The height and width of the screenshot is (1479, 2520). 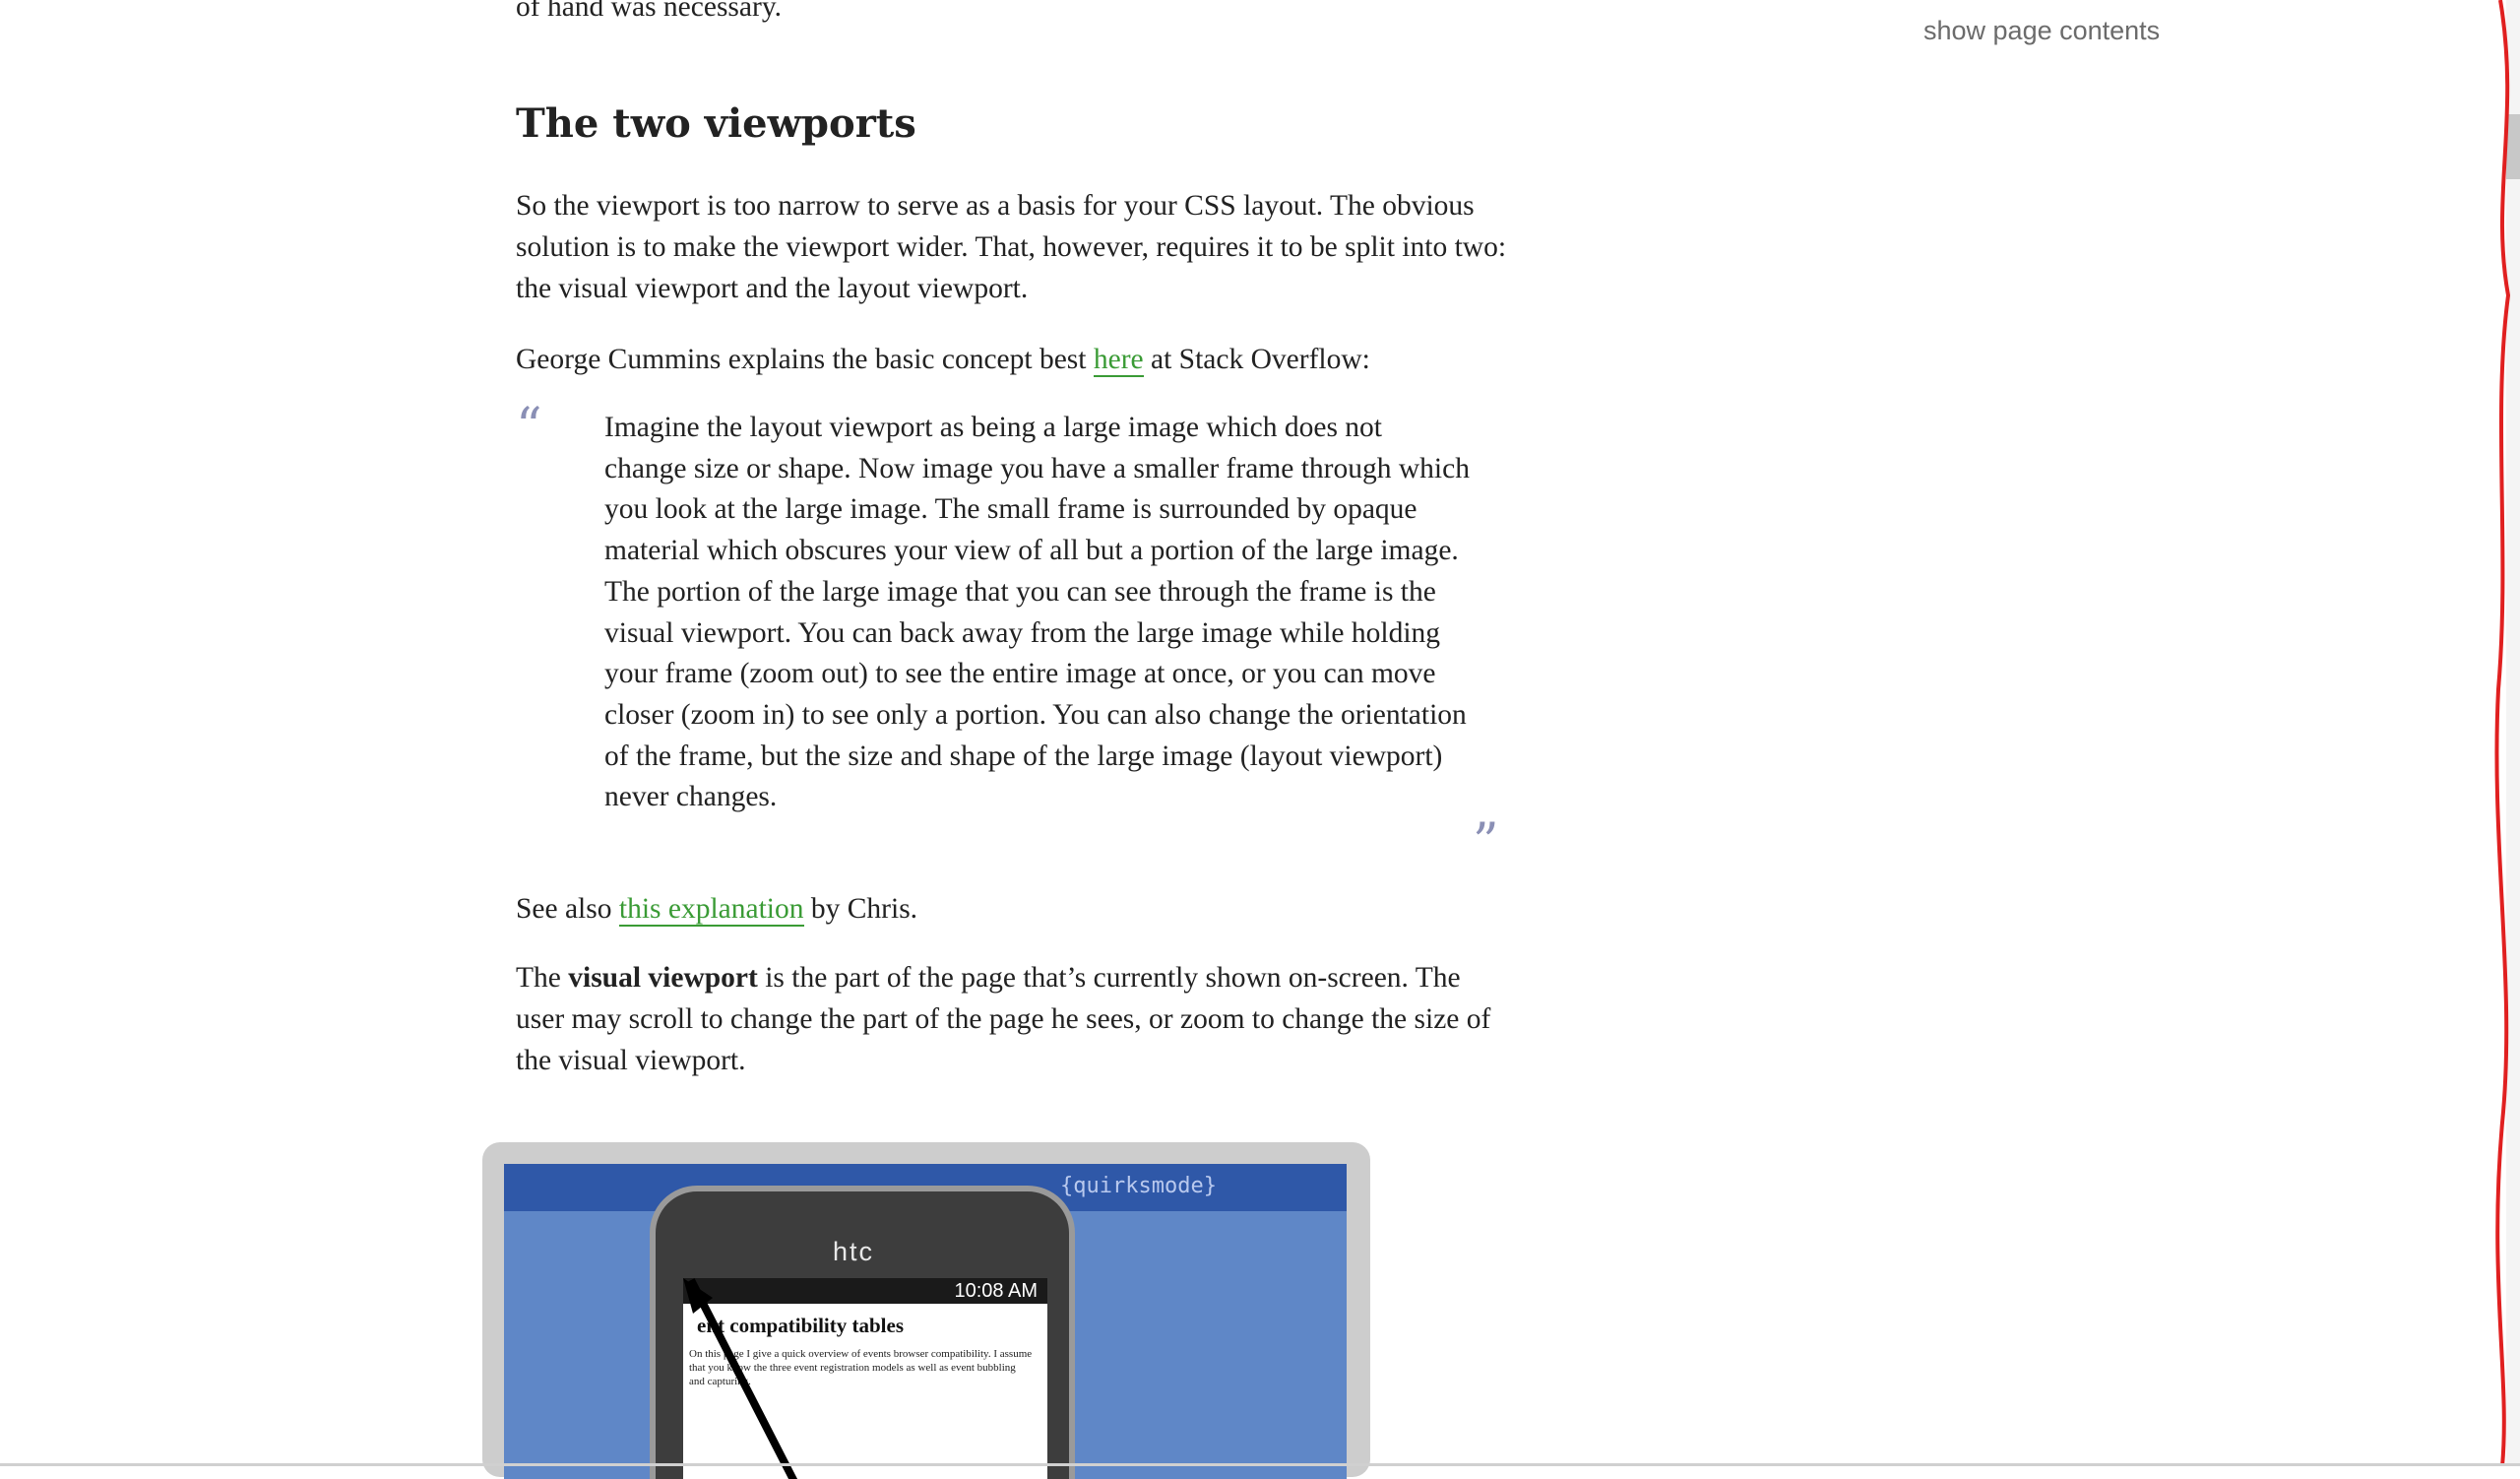 I want to click on paragraph-see-also: See also this explanation by Chris., so click(x=1013, y=909).